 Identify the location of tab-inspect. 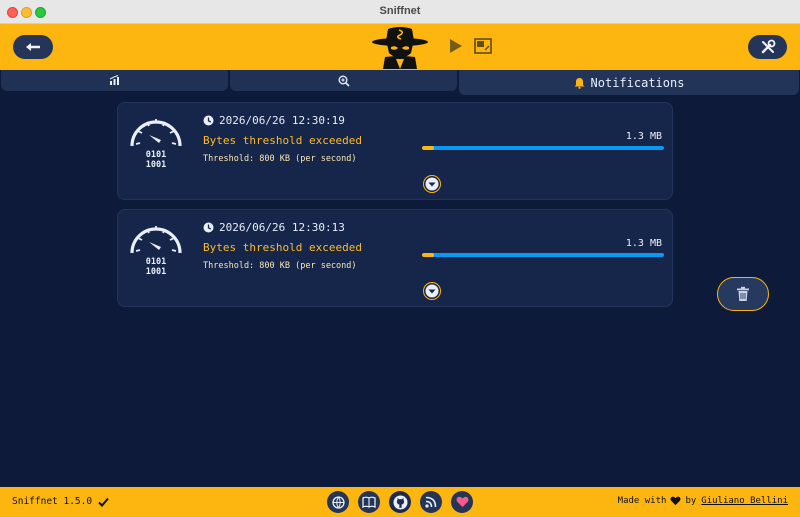
(343, 80).